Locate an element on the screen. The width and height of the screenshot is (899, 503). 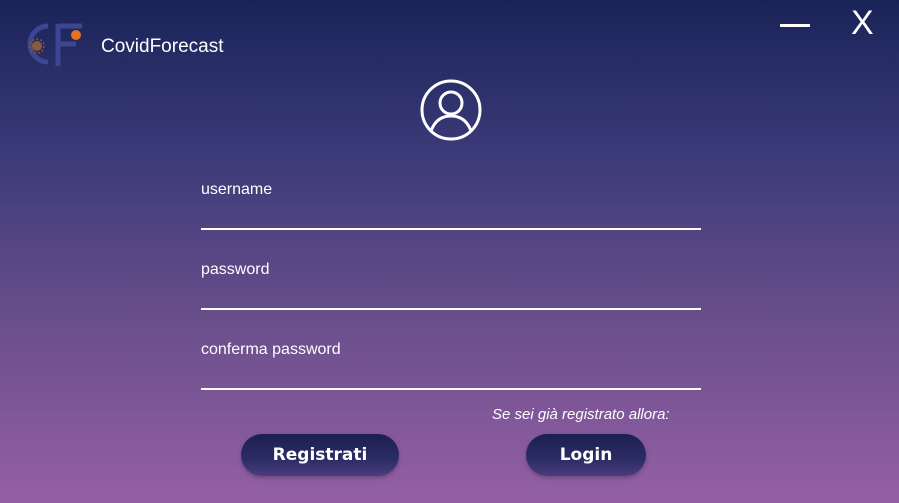
close-button: X is located at coordinates (862, 23).